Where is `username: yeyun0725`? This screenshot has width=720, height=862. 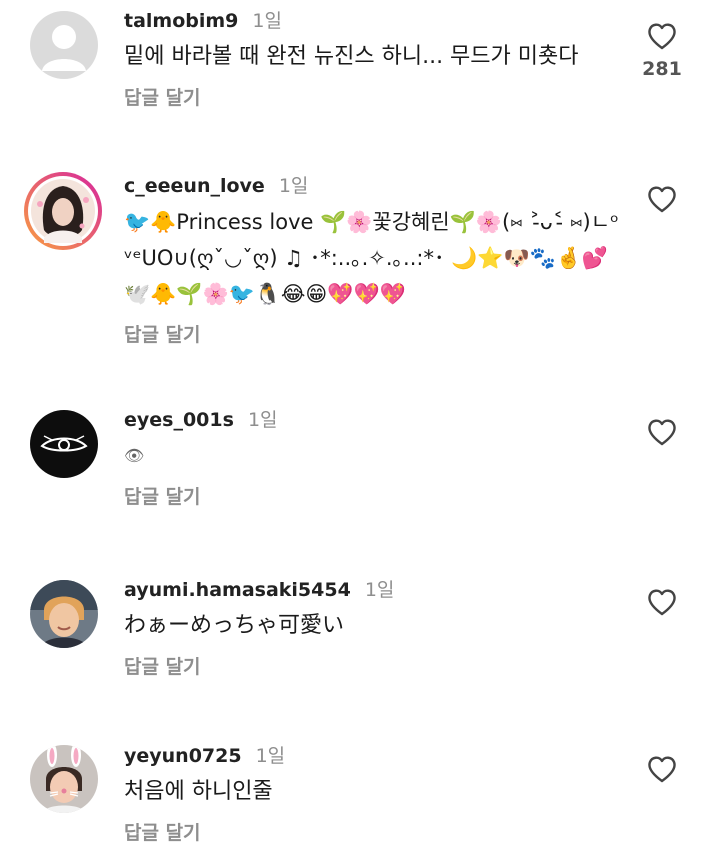
username: yeyun0725 is located at coordinates (183, 756).